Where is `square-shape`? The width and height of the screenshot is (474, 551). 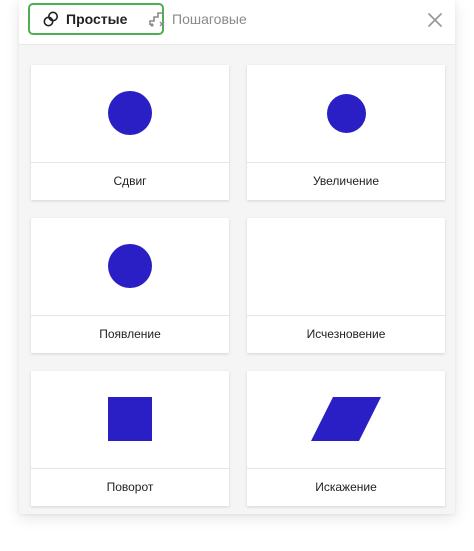 square-shape is located at coordinates (130, 419).